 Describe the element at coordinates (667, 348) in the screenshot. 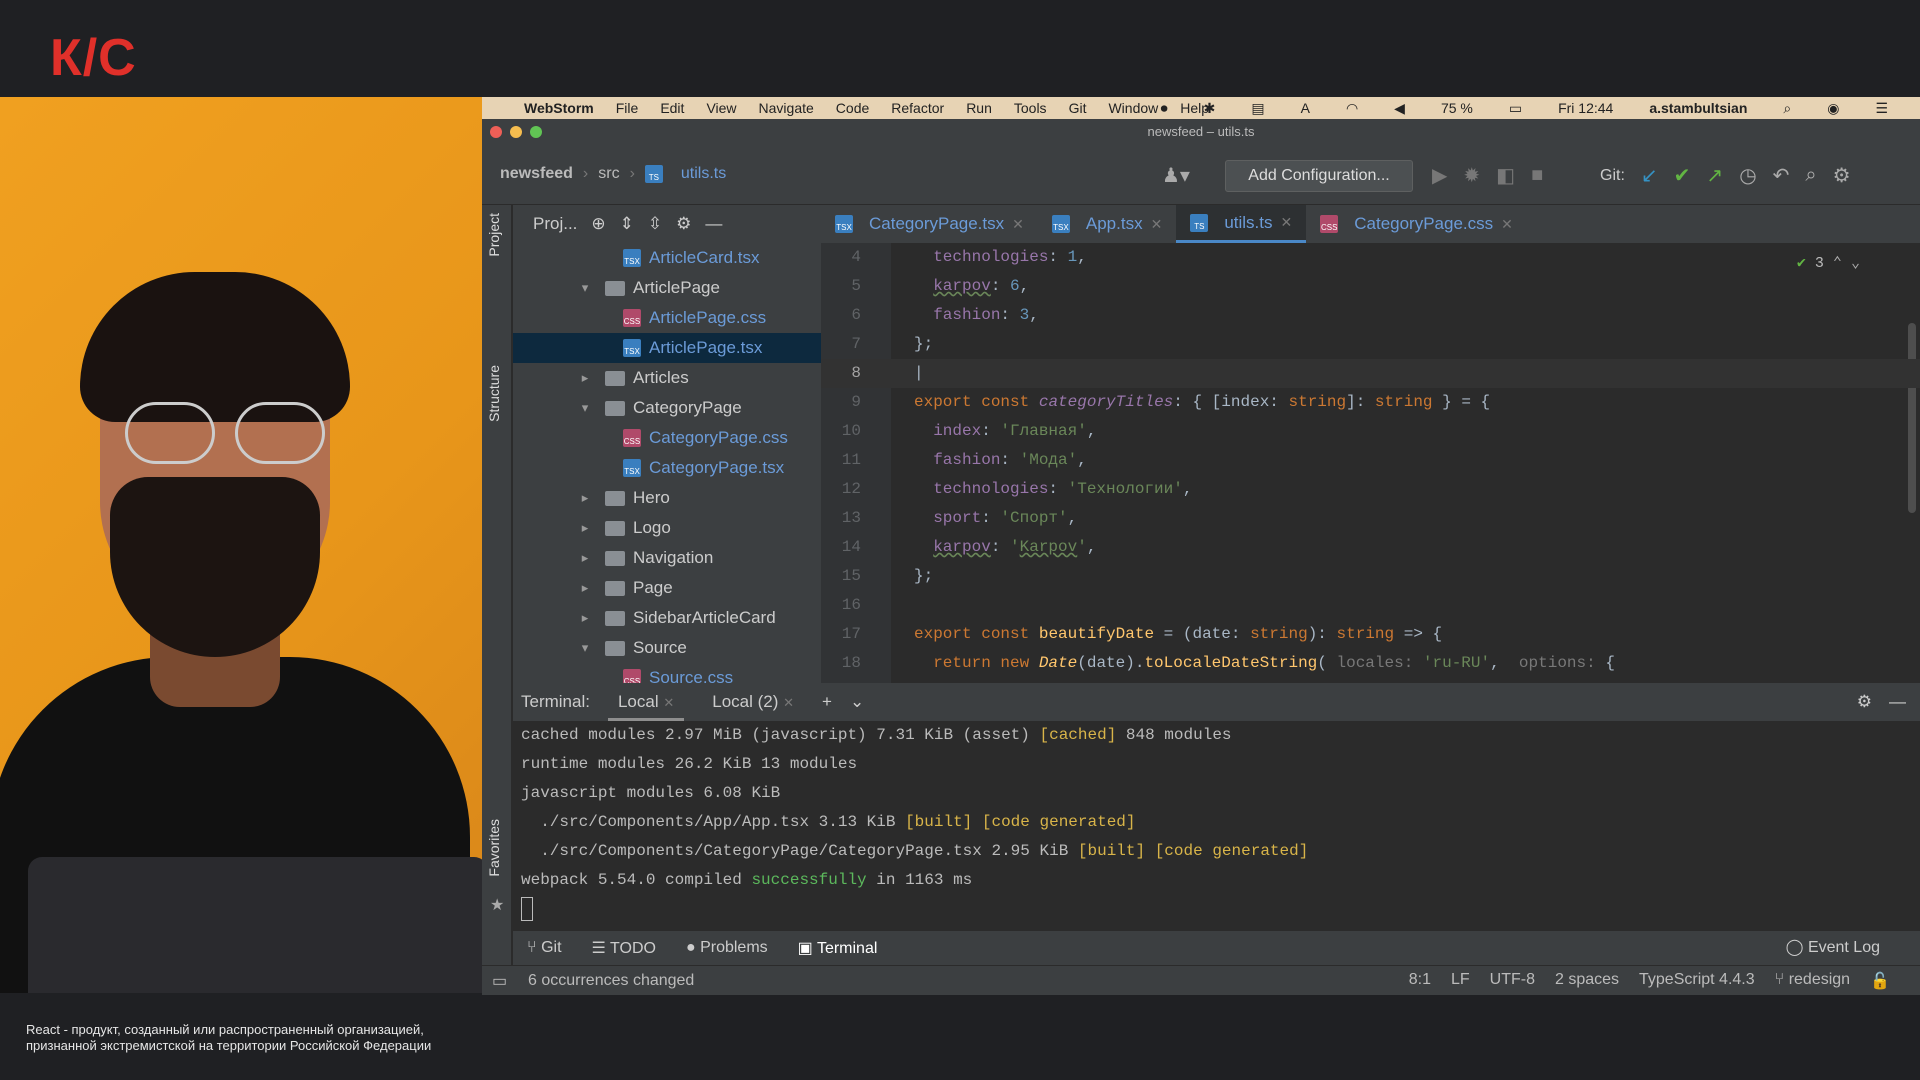

I see `tree-item: TSX ArticlePage.tsx` at that location.